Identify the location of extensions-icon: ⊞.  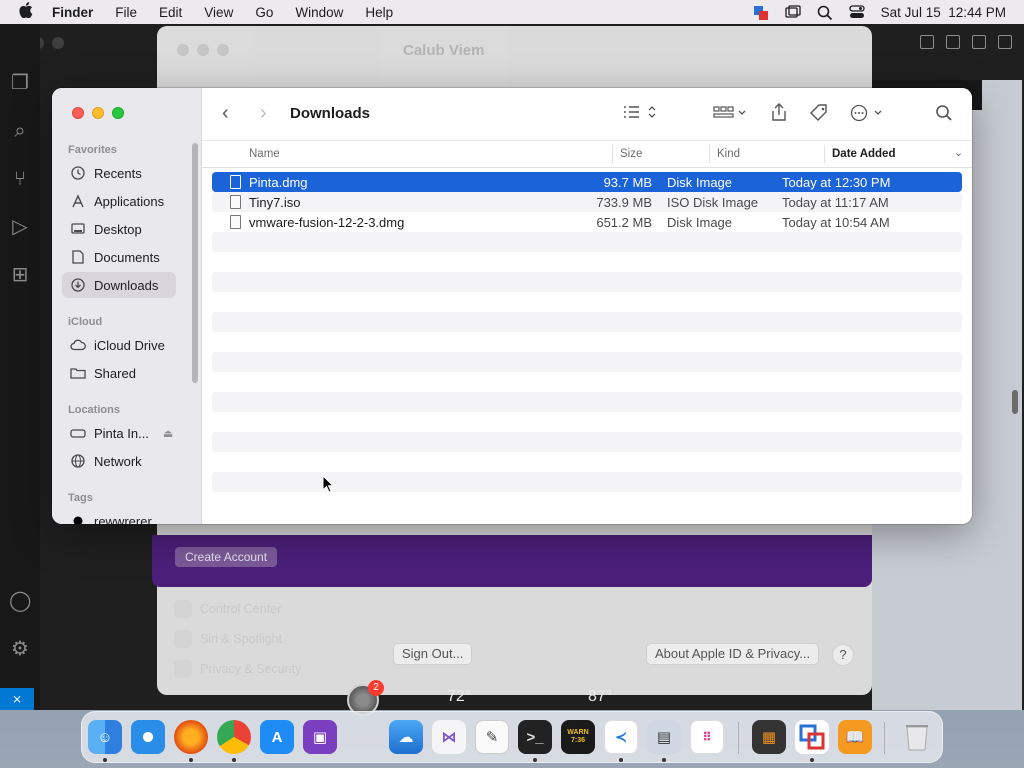
(20, 275).